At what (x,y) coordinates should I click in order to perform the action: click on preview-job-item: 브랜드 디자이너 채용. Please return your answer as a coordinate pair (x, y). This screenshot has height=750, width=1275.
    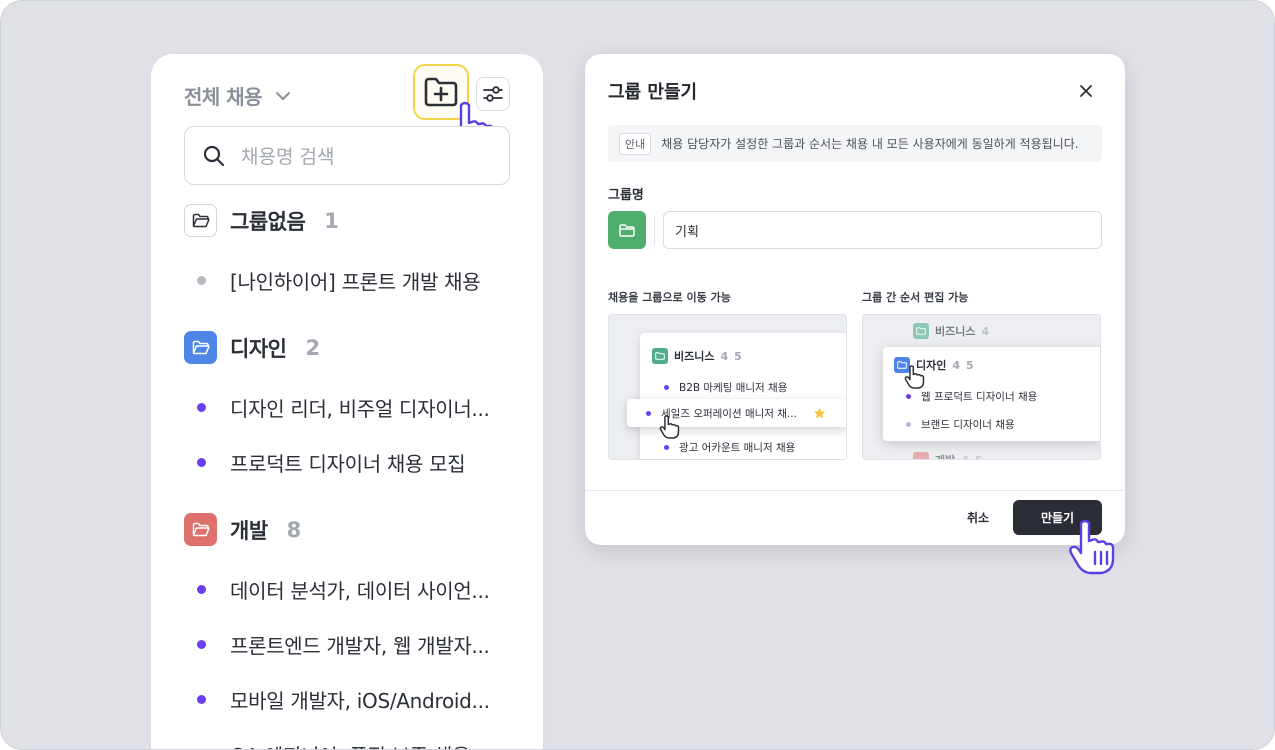
    Looking at the image, I should click on (960, 424).